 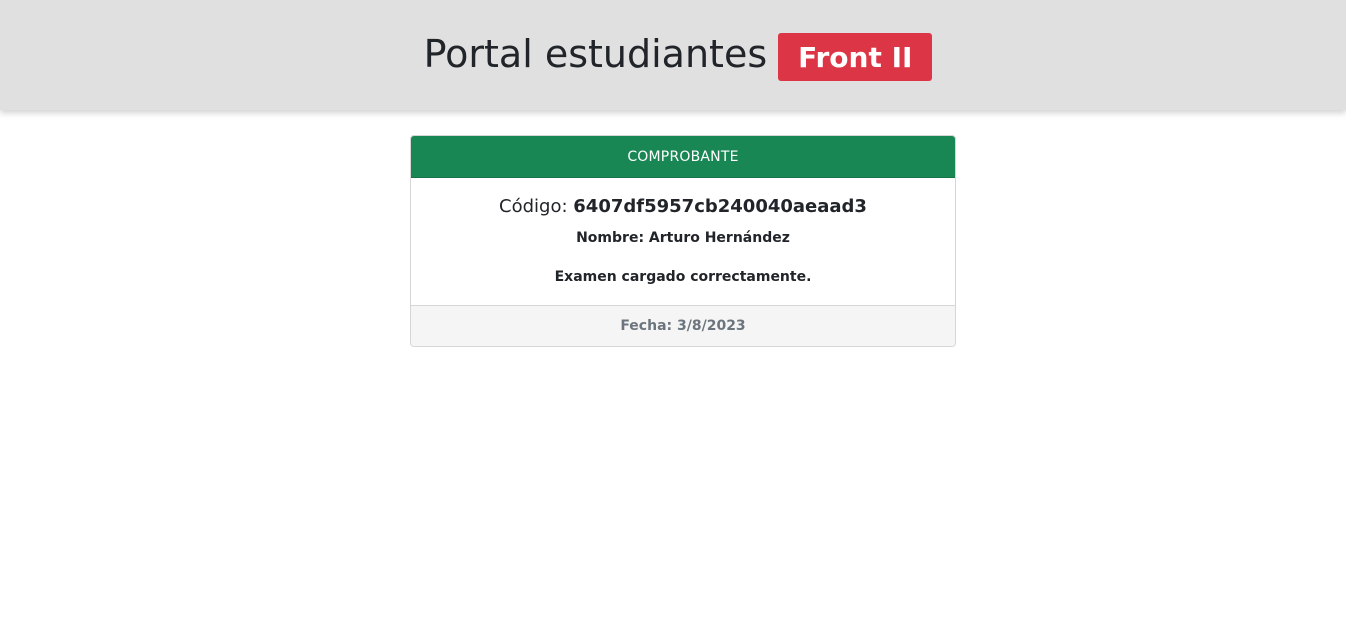 I want to click on receipt-code: Código: 6407df5957cb240040aeaad3, so click(x=683, y=207).